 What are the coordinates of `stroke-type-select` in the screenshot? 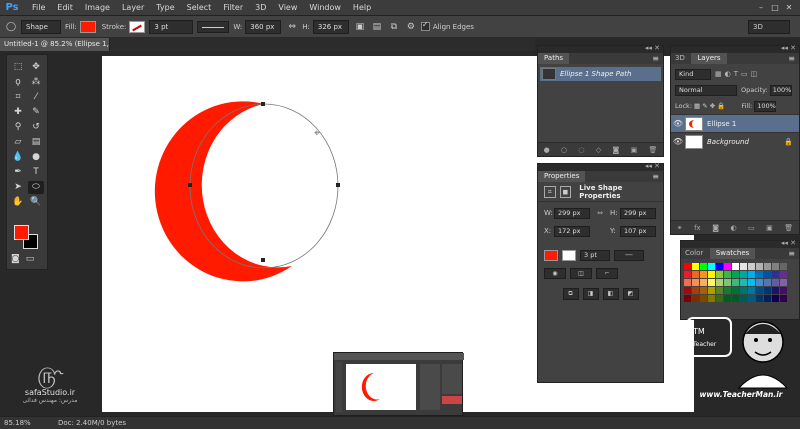 It's located at (213, 26).